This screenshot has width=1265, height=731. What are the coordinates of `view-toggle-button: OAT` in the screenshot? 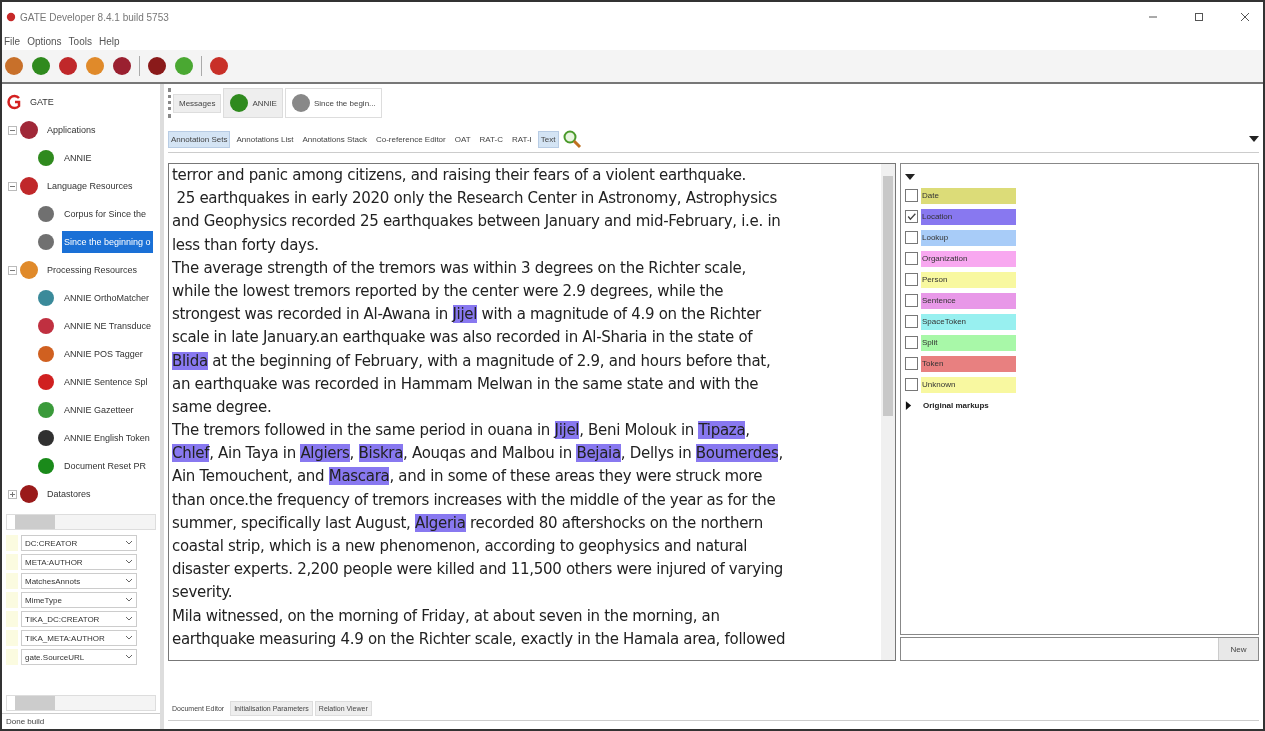 It's located at (462, 139).